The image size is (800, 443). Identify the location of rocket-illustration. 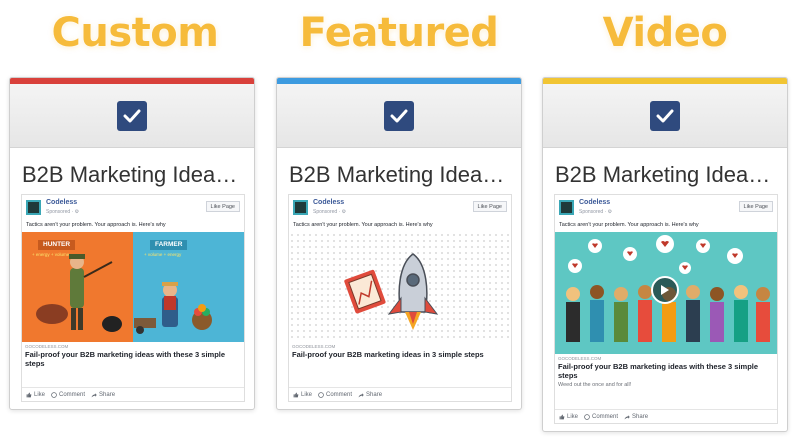
(391, 291).